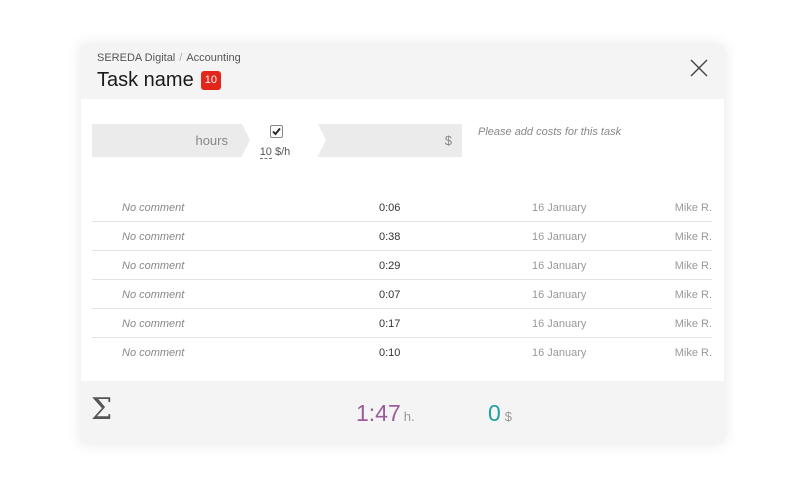  I want to click on hourly-rate-value: 10, so click(265, 152).